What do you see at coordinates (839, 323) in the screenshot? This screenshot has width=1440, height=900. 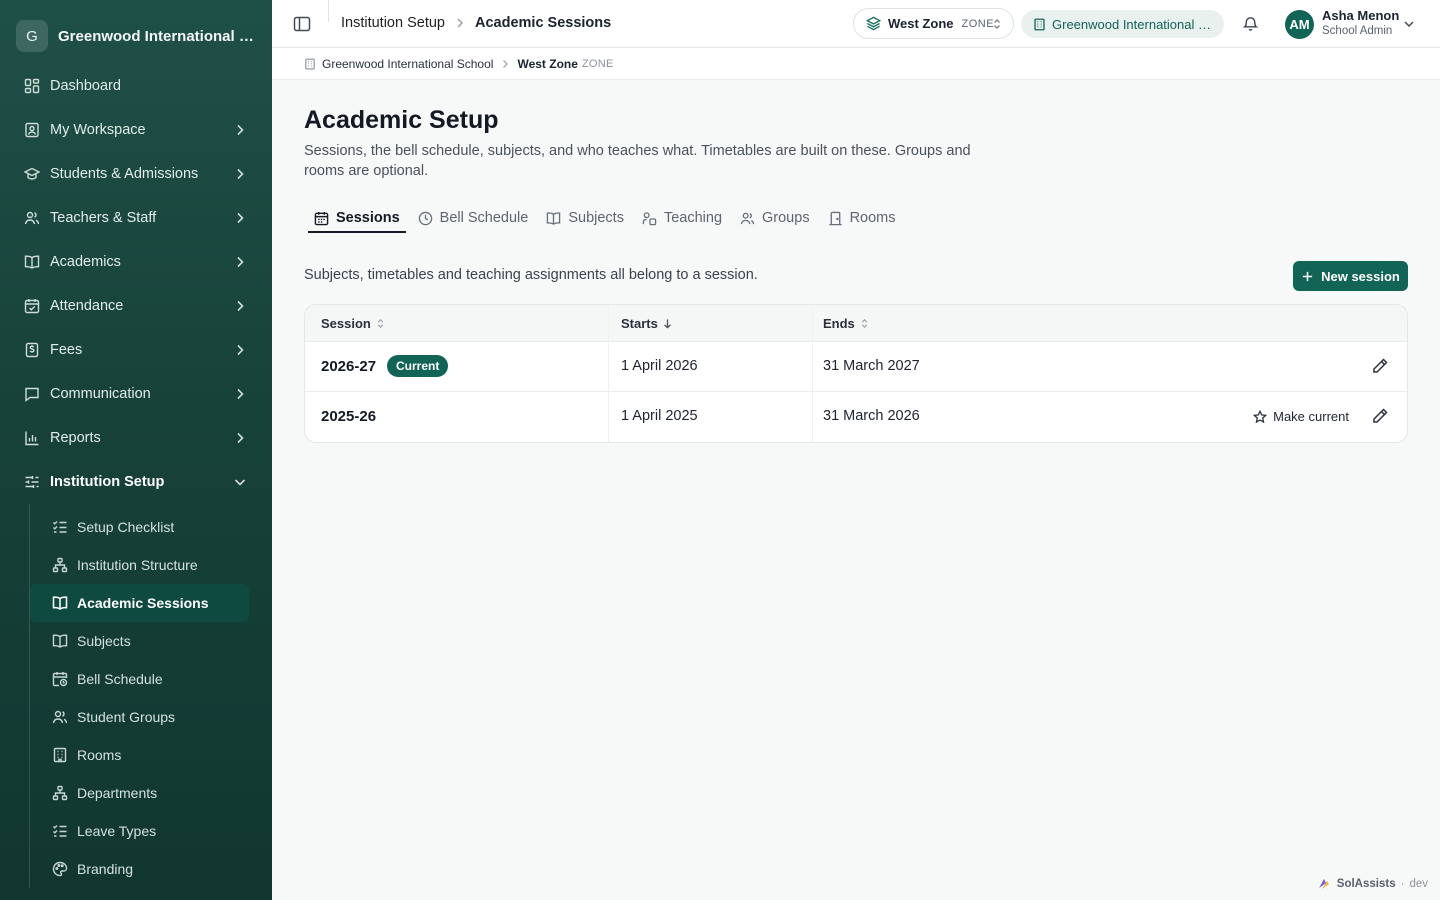 I see `column-label: Ends` at bounding box center [839, 323].